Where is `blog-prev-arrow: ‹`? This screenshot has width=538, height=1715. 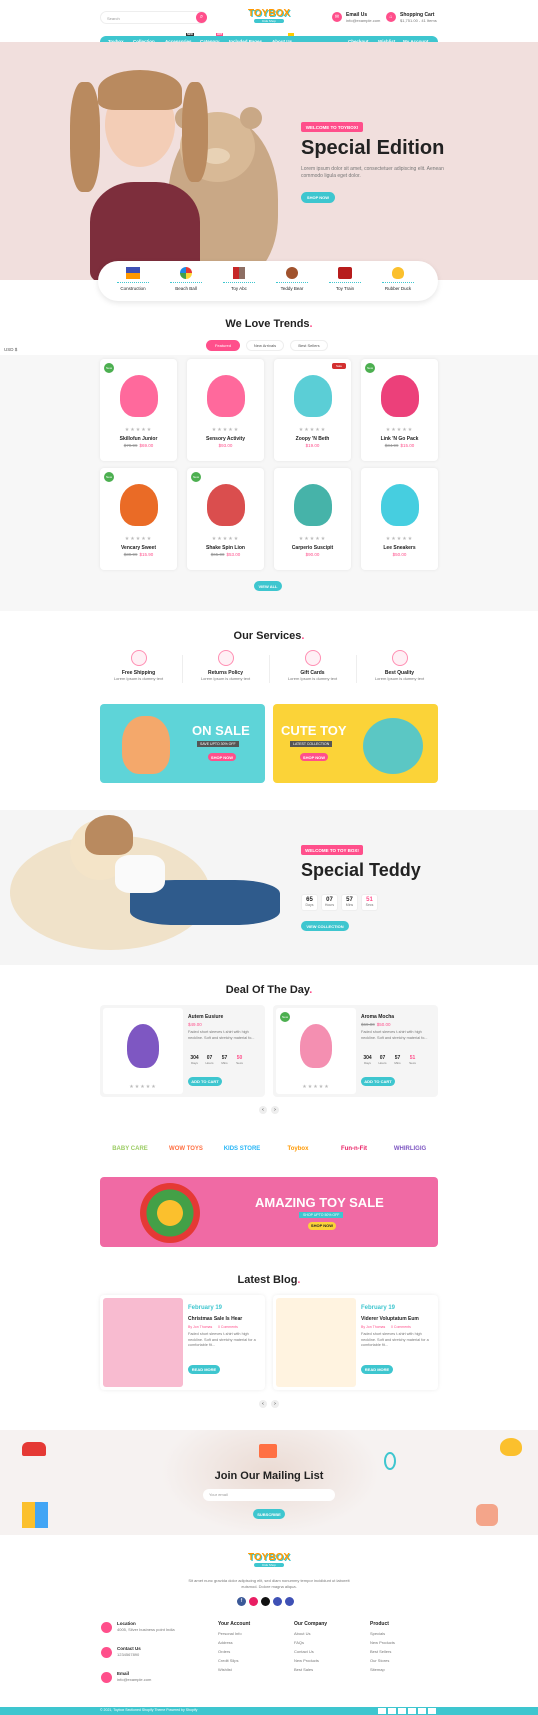 blog-prev-arrow: ‹ is located at coordinates (263, 1404).